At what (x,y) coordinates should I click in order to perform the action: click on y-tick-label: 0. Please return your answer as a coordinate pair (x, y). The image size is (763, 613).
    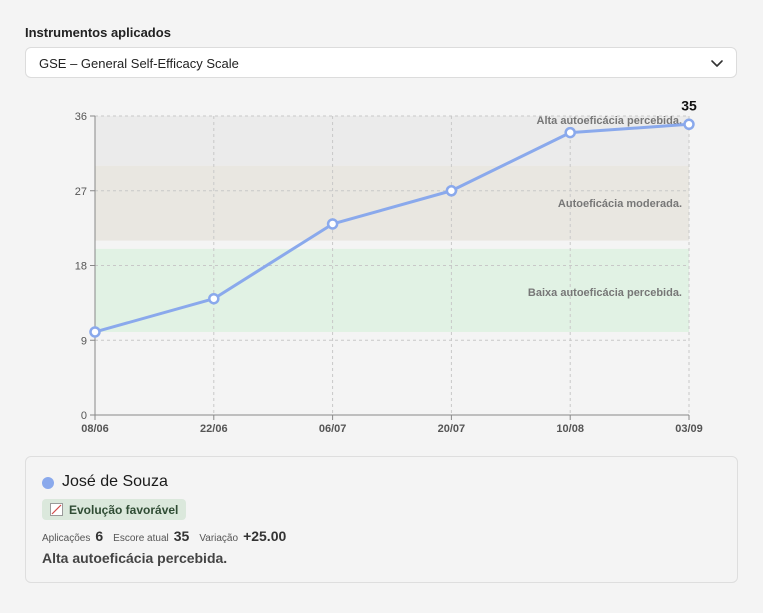
    Looking at the image, I should click on (84, 416).